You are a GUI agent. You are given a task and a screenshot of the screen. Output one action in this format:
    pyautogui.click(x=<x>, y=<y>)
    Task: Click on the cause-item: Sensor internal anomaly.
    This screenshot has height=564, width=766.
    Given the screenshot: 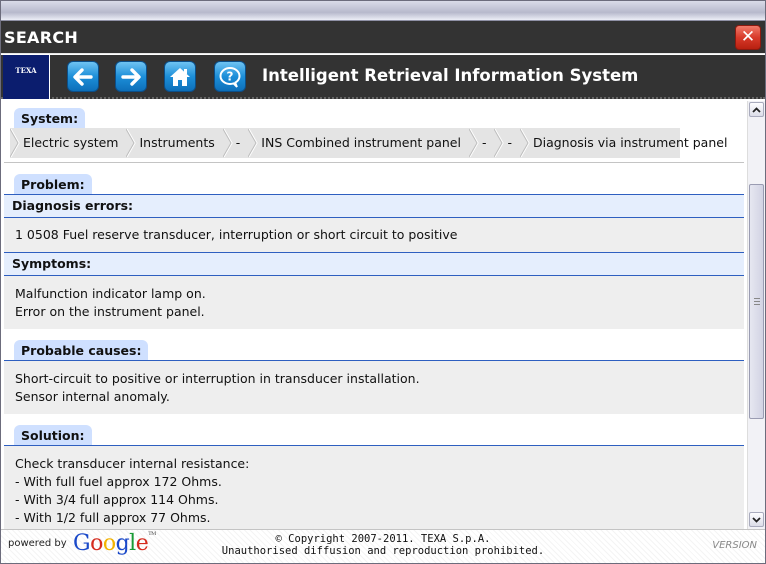 What is the action you would take?
    pyautogui.click(x=92, y=396)
    